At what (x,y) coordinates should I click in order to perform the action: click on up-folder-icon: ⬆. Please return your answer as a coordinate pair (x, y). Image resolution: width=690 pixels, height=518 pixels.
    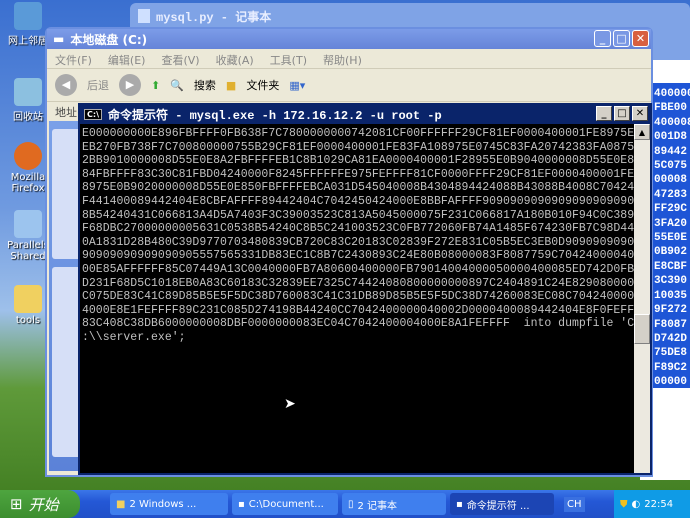
    Looking at the image, I should click on (155, 85).